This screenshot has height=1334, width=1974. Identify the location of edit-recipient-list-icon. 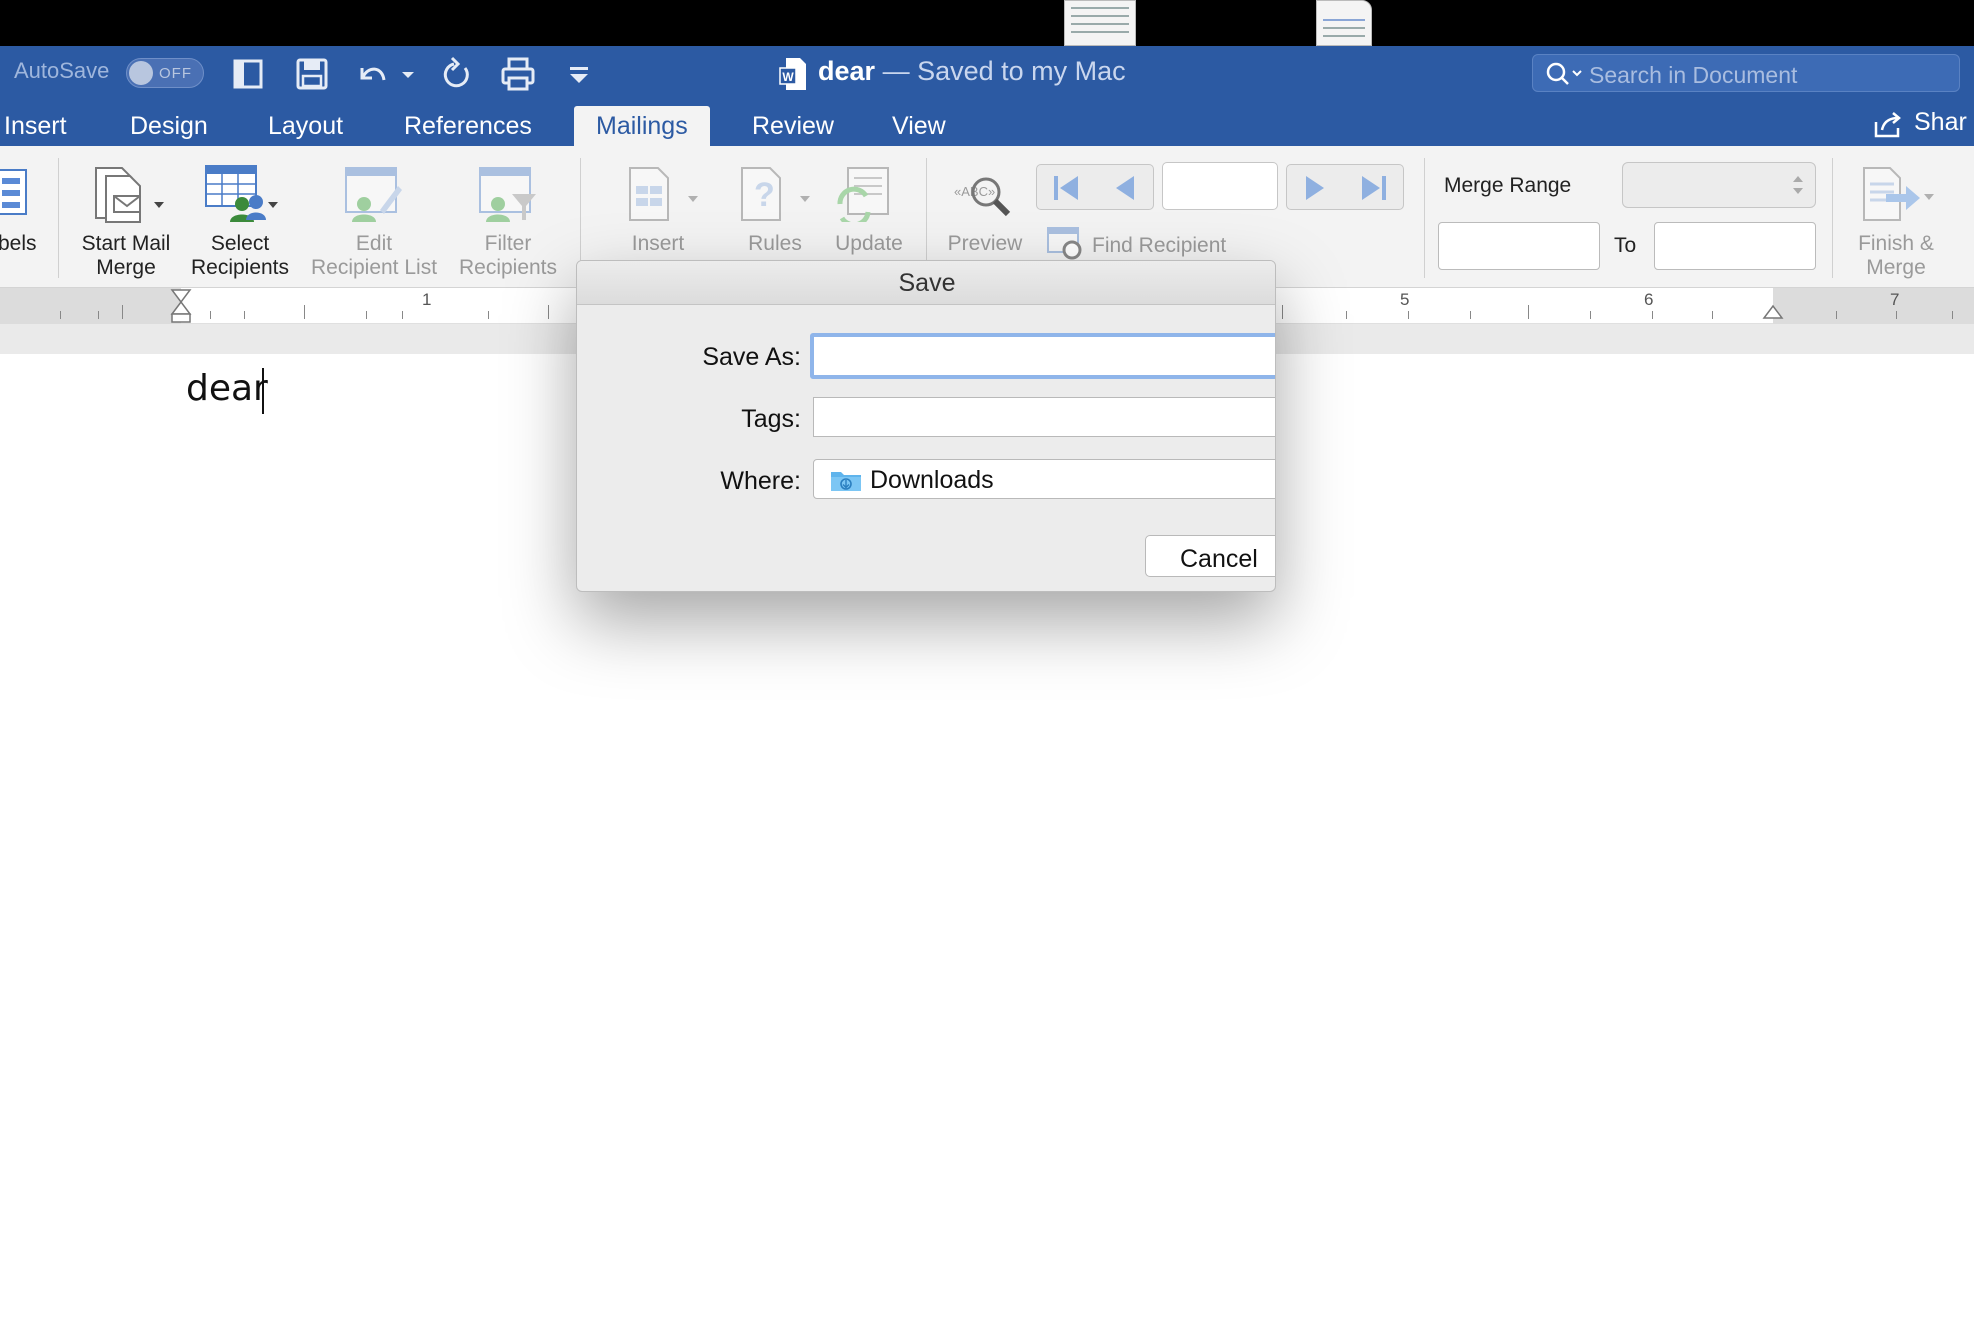
(374, 195).